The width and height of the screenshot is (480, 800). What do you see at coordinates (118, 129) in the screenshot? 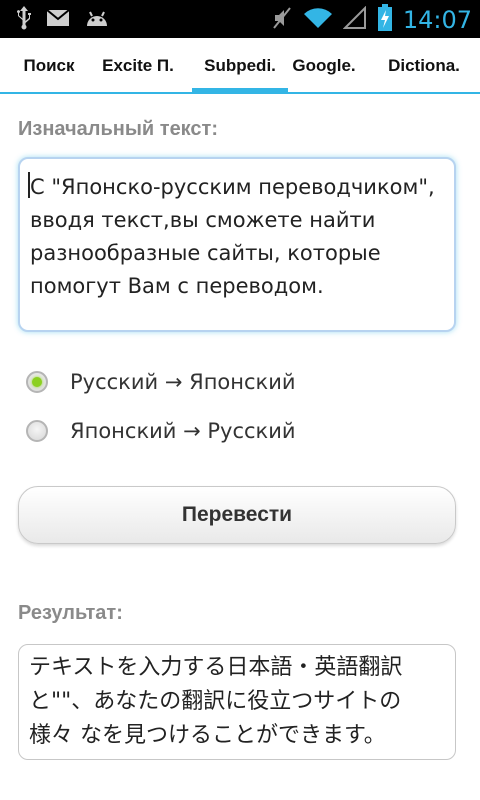
I see `source-text-label: Изначальный текст:` at bounding box center [118, 129].